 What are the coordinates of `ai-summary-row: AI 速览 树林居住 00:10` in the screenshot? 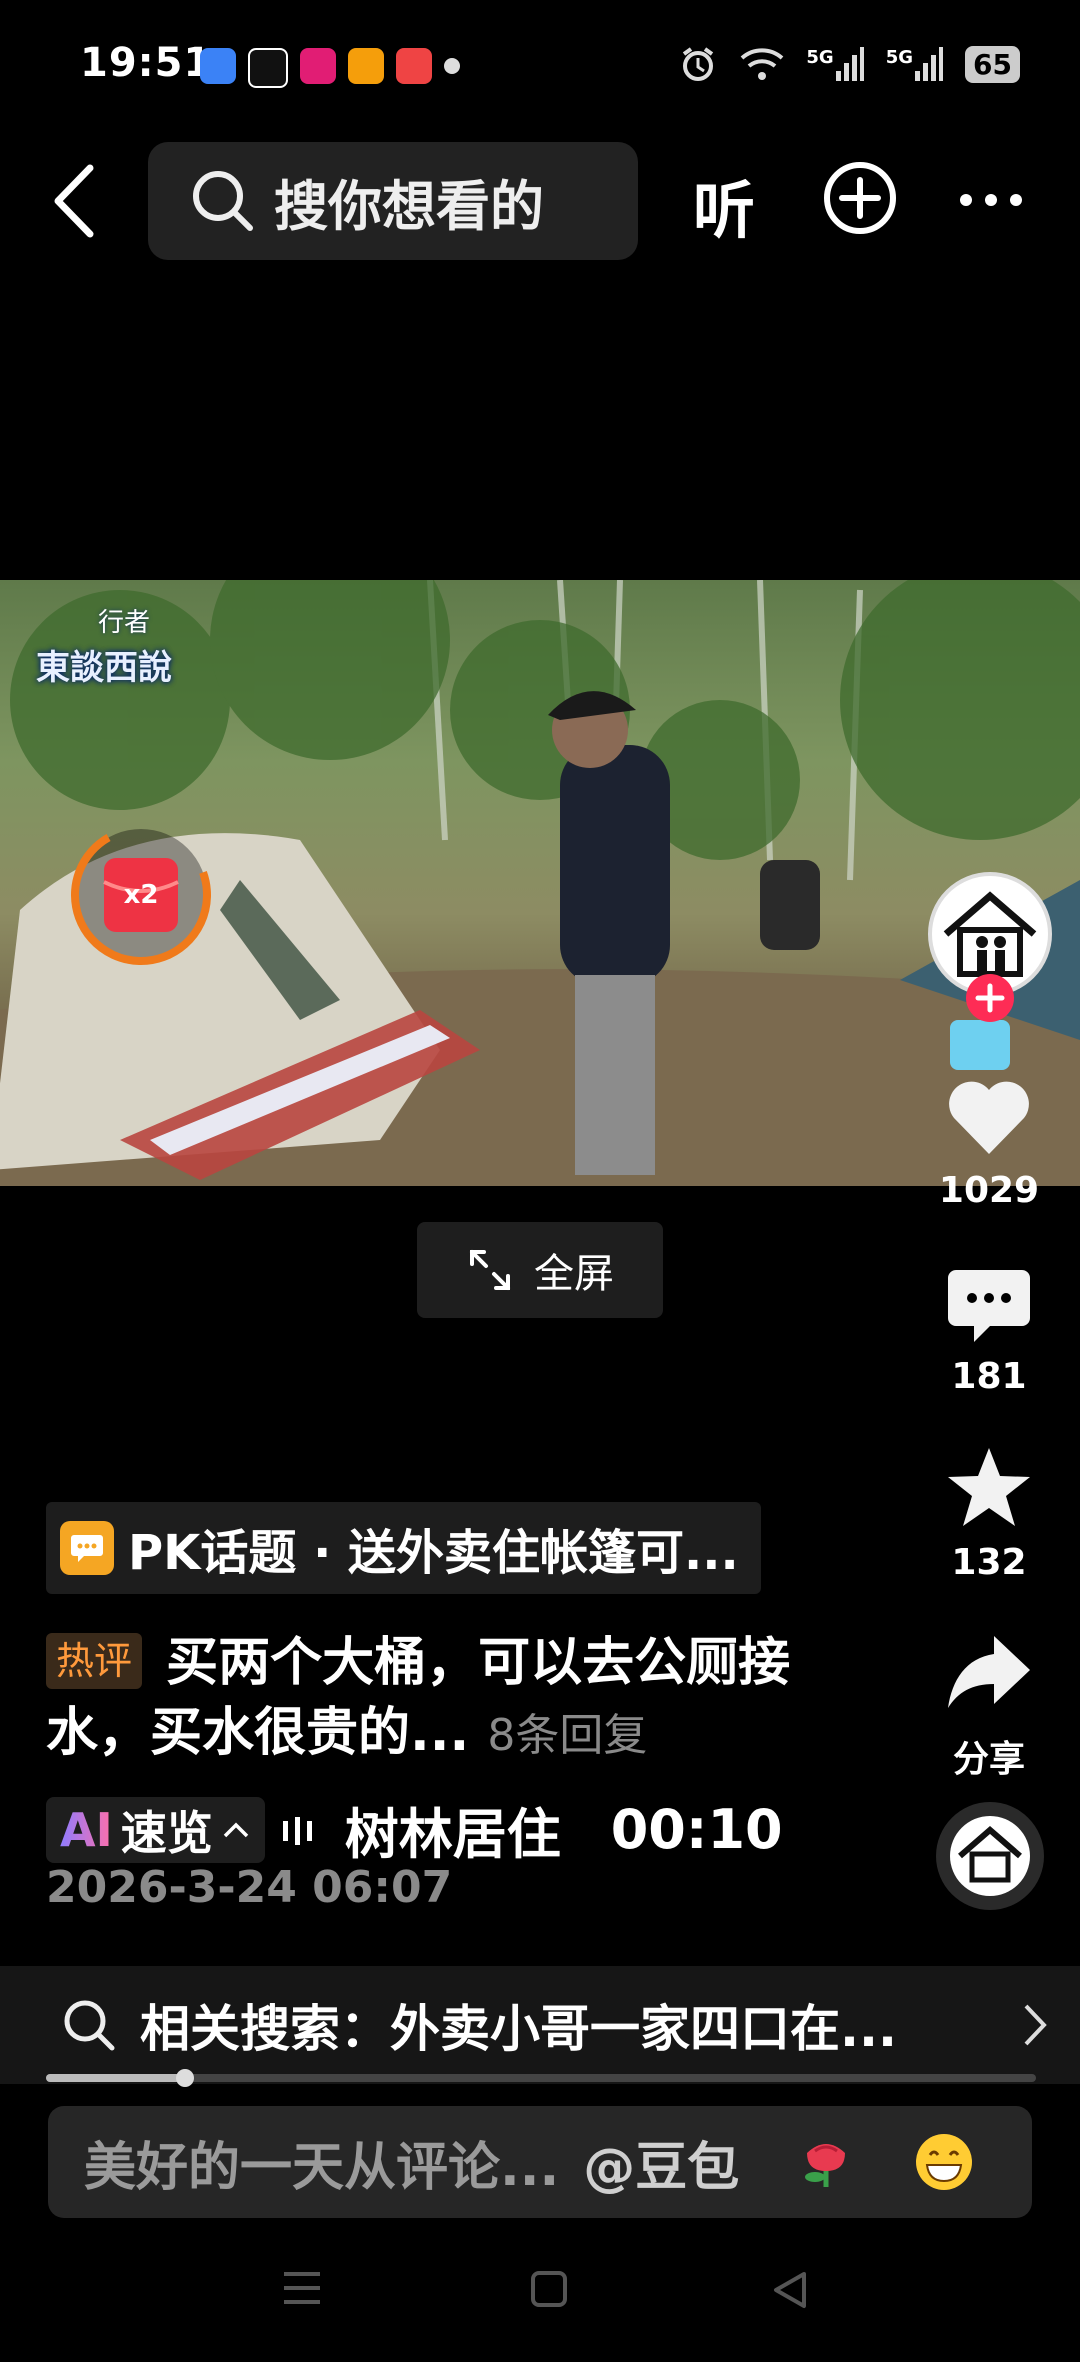 It's located at (414, 1829).